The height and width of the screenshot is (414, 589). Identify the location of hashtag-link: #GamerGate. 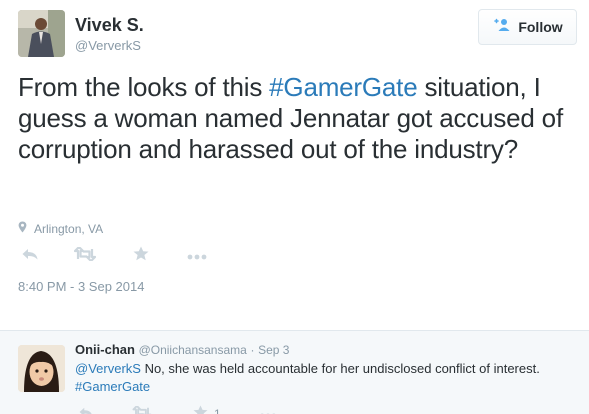
(343, 87).